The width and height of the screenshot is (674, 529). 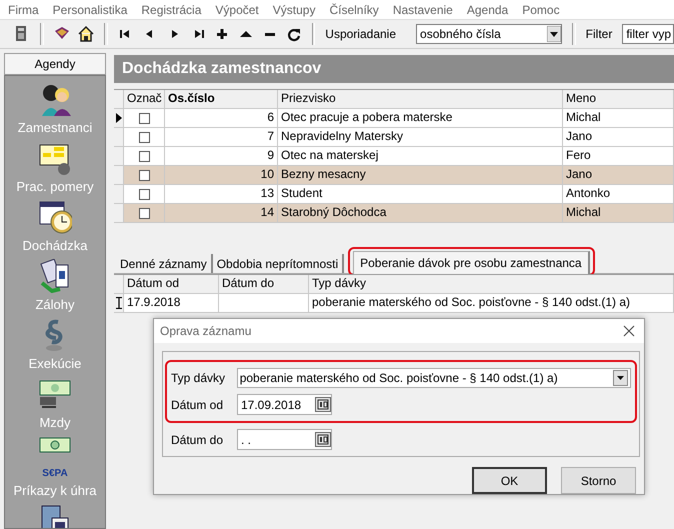 I want to click on table-row: 7 Nepravidelny Matersky Jano, so click(x=394, y=137).